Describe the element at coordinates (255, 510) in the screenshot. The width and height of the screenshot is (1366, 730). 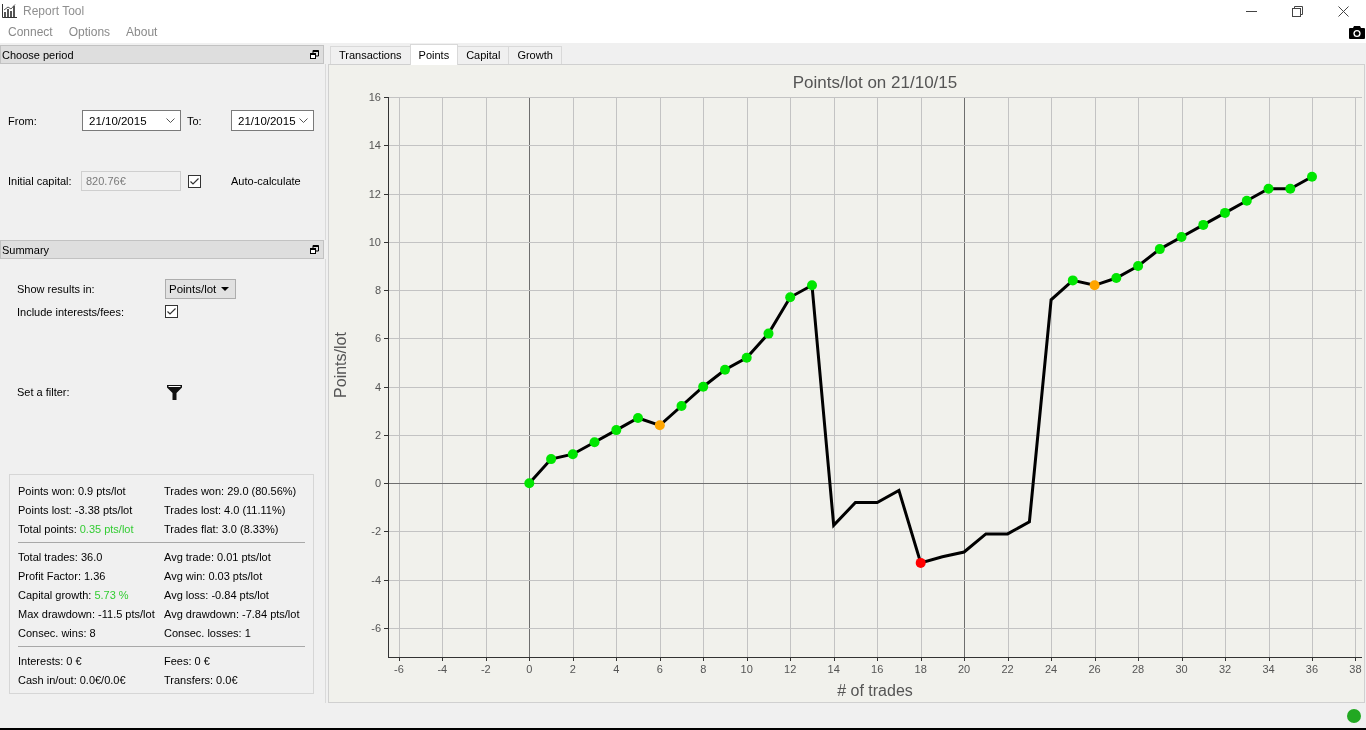
I see `stat-value: 4.0 (11.11%)` at that location.